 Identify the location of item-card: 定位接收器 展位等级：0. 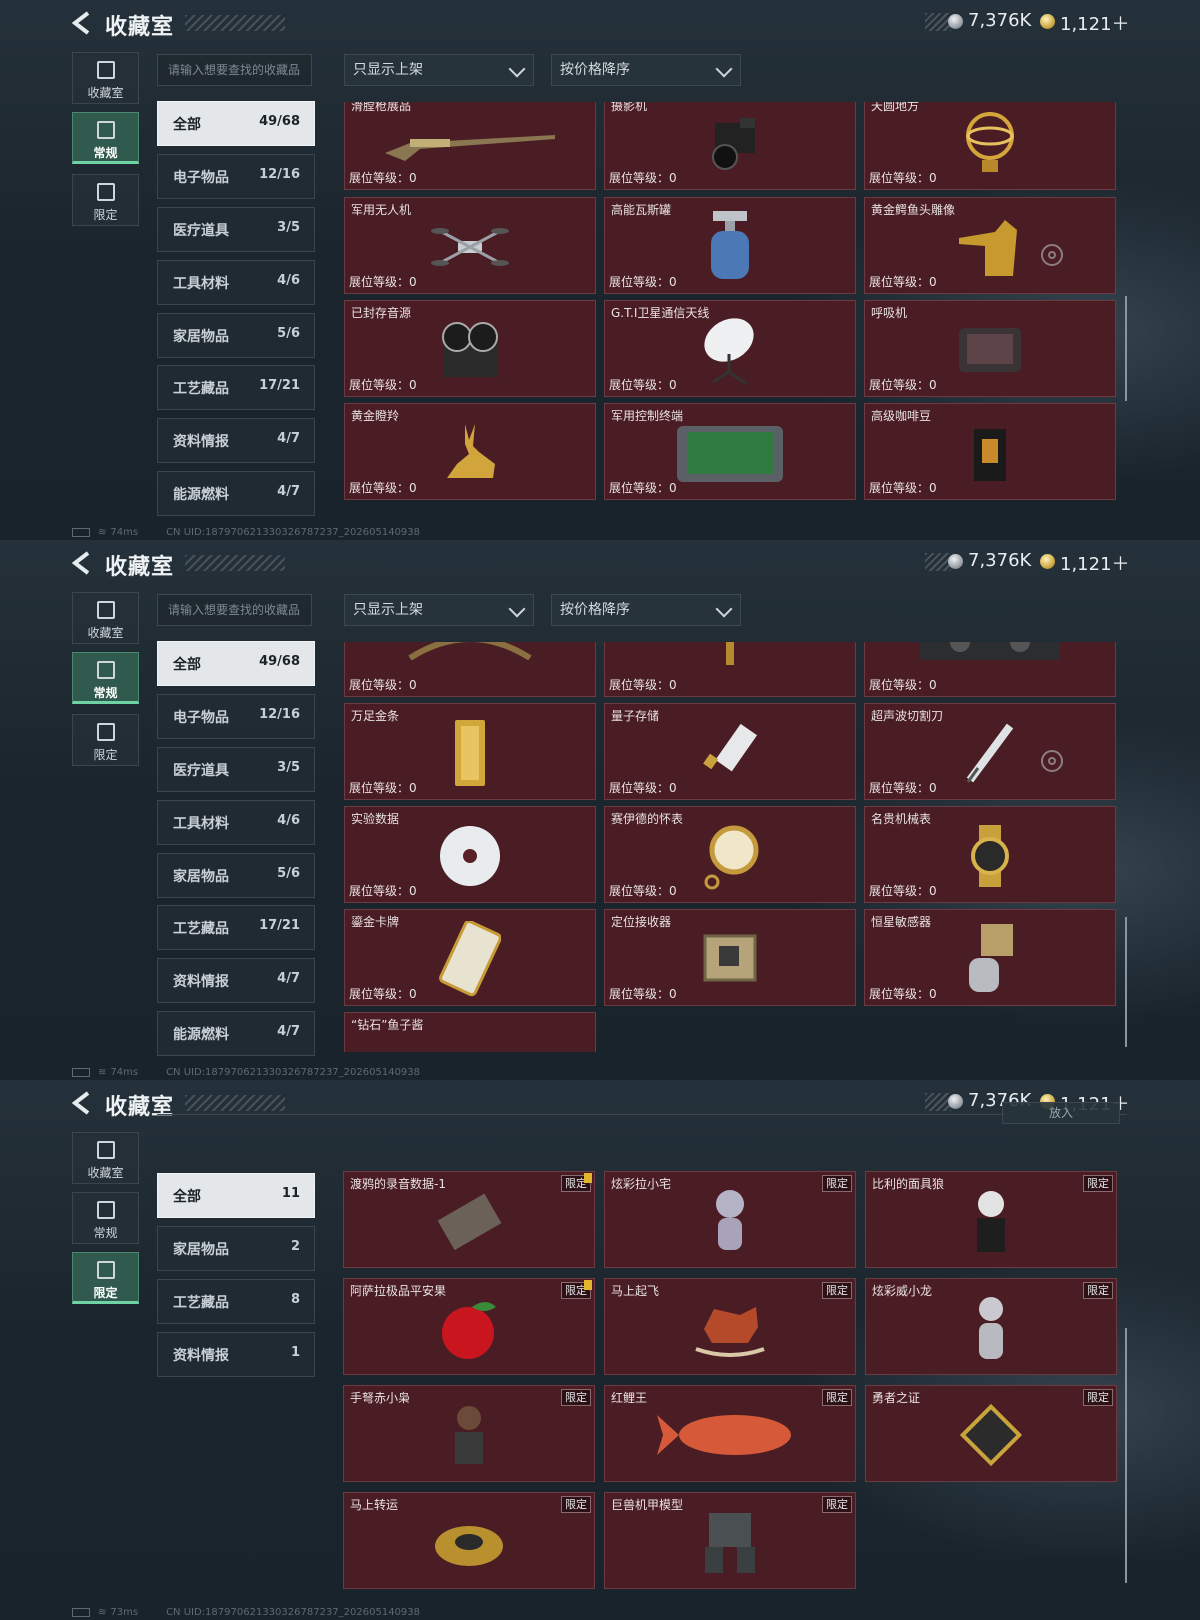
(730, 957).